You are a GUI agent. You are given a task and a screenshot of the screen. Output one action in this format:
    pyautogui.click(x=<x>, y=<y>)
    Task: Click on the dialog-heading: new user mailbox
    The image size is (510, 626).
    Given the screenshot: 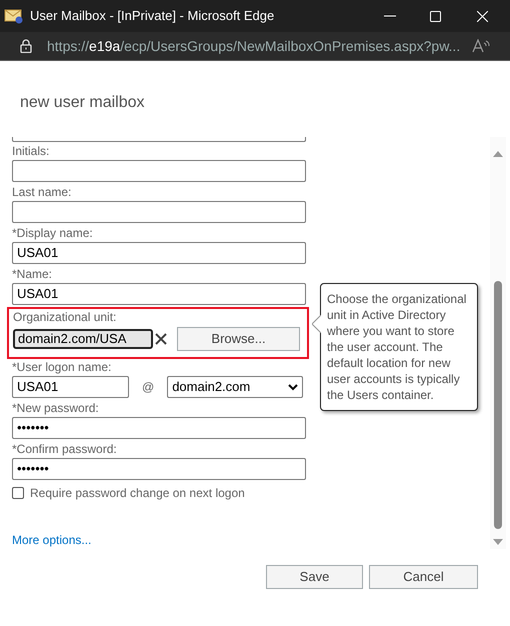 What is the action you would take?
    pyautogui.click(x=83, y=103)
    